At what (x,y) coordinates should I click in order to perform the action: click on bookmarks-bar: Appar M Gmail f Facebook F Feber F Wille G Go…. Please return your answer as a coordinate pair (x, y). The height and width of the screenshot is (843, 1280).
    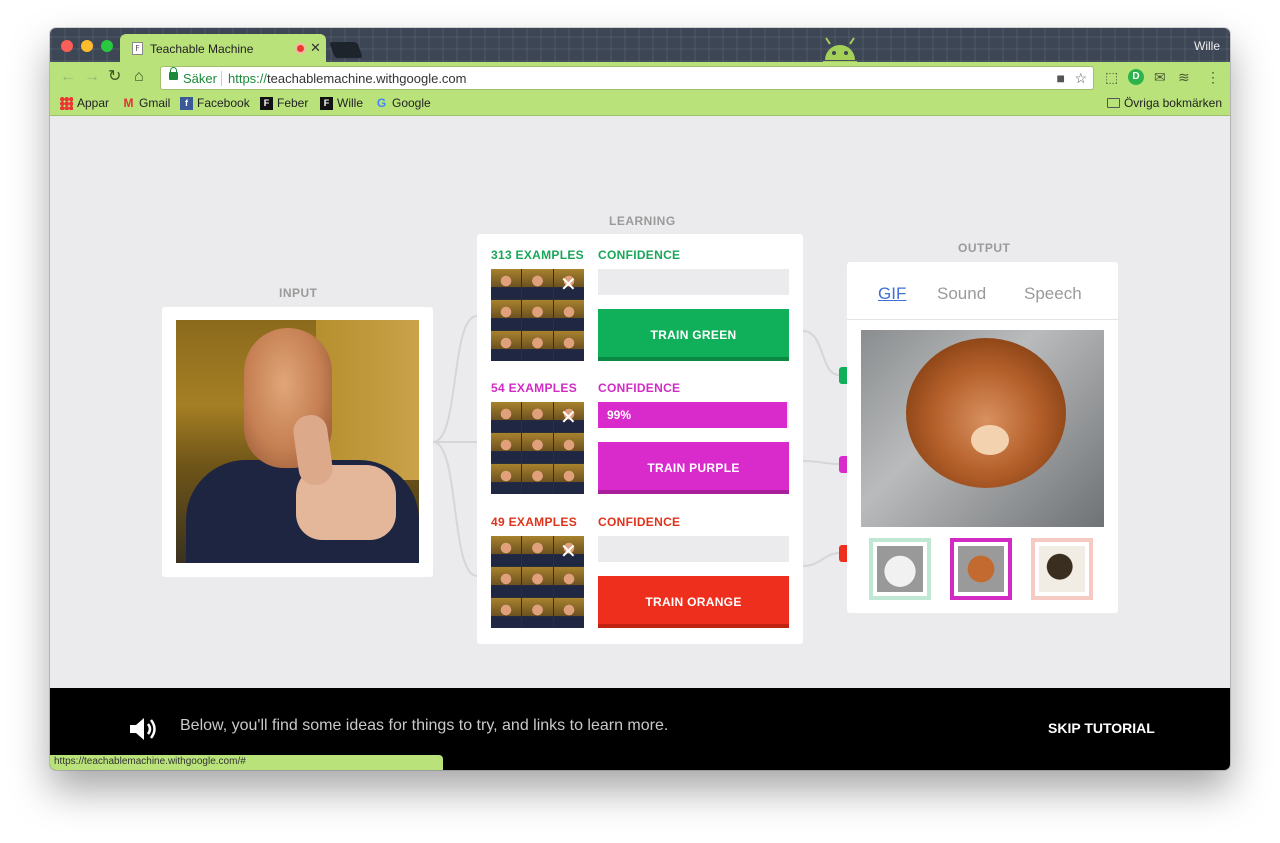
    Looking at the image, I should click on (640, 104).